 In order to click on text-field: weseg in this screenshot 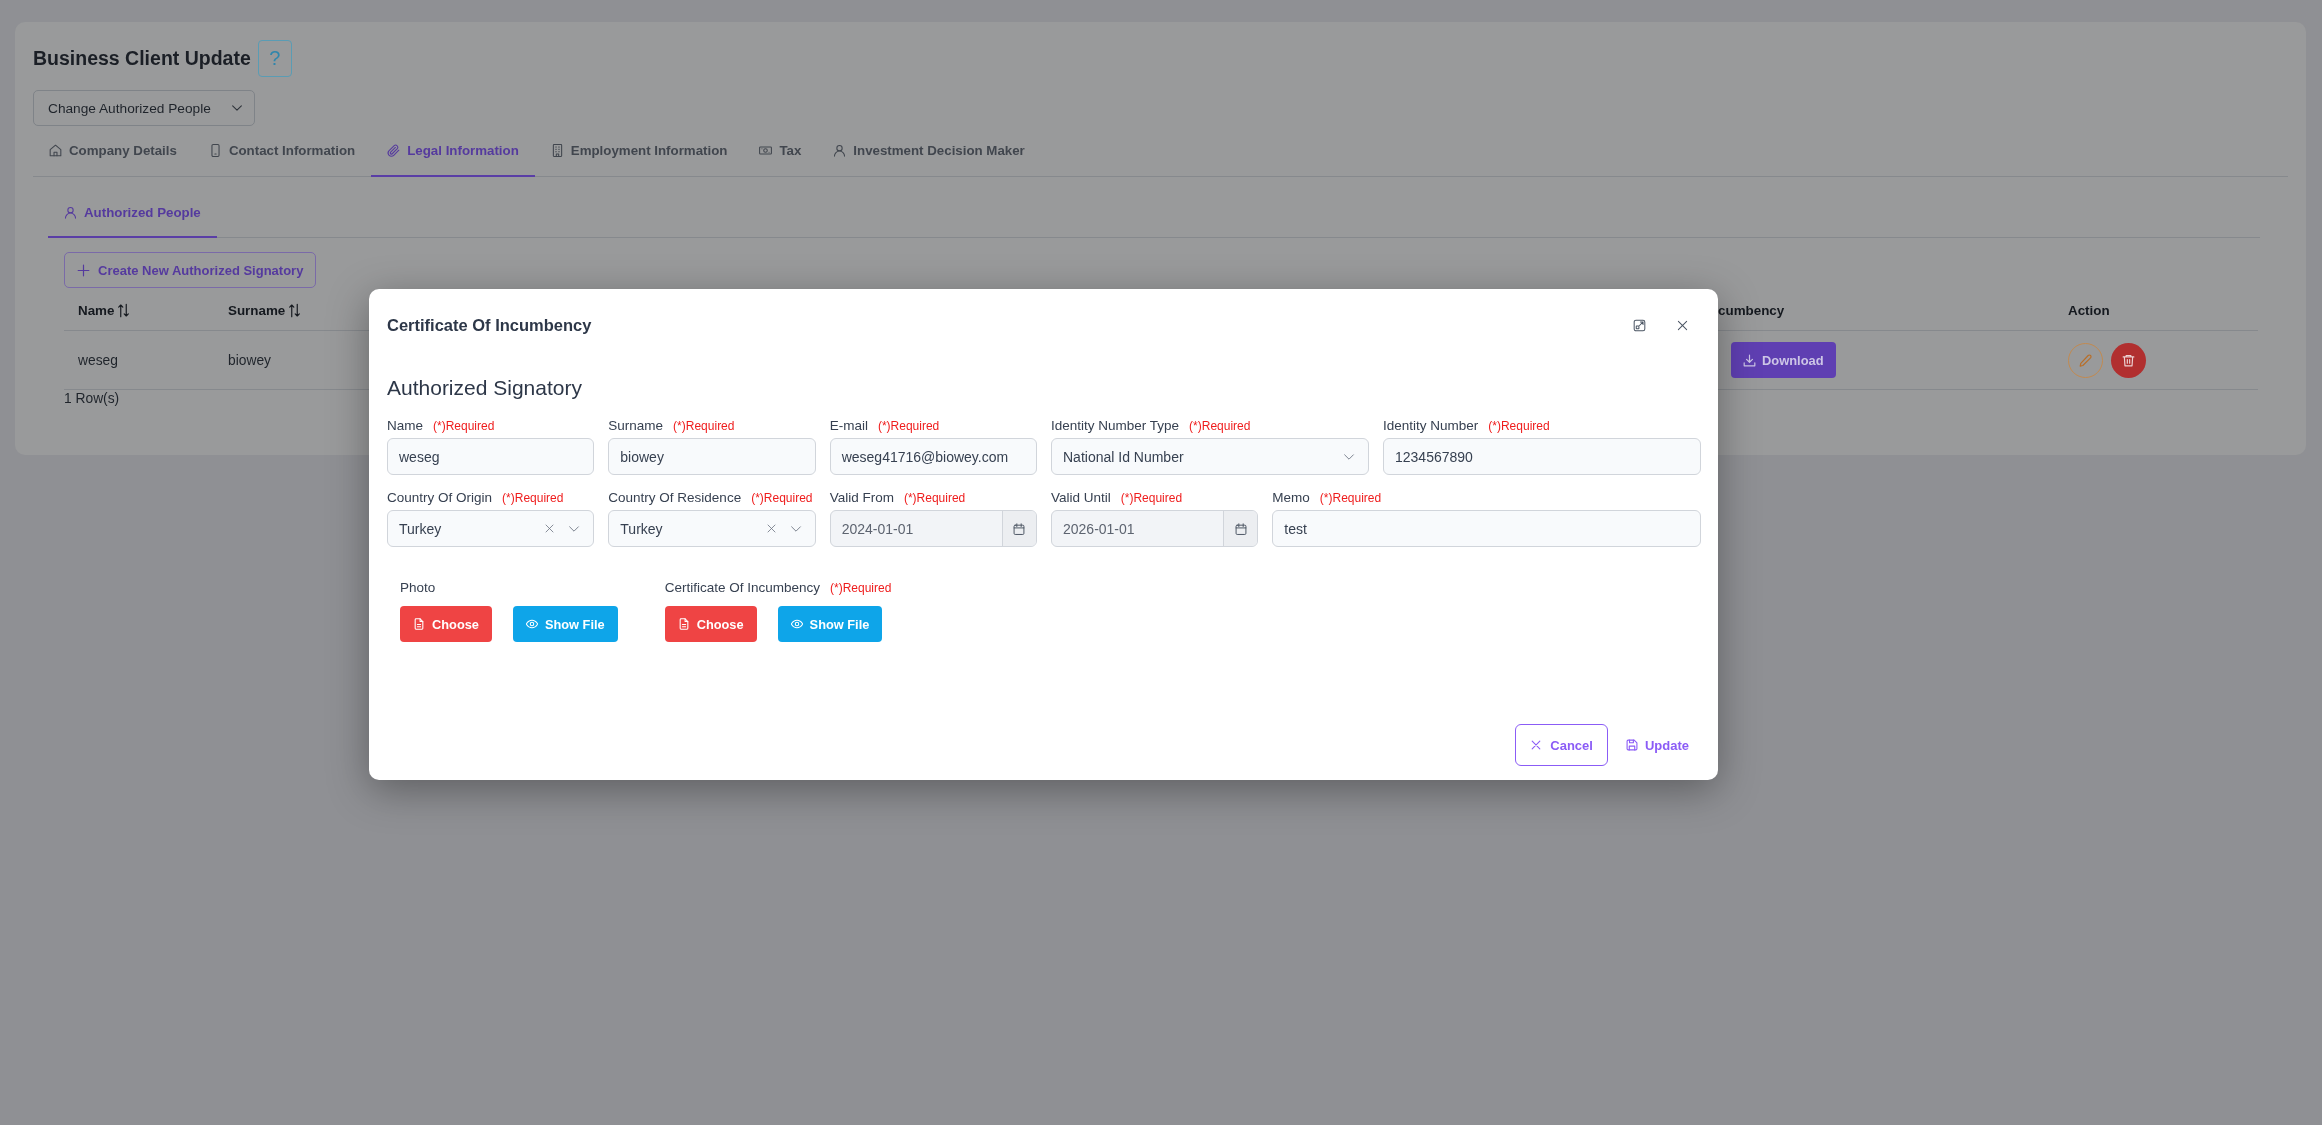, I will do `click(491, 456)`.